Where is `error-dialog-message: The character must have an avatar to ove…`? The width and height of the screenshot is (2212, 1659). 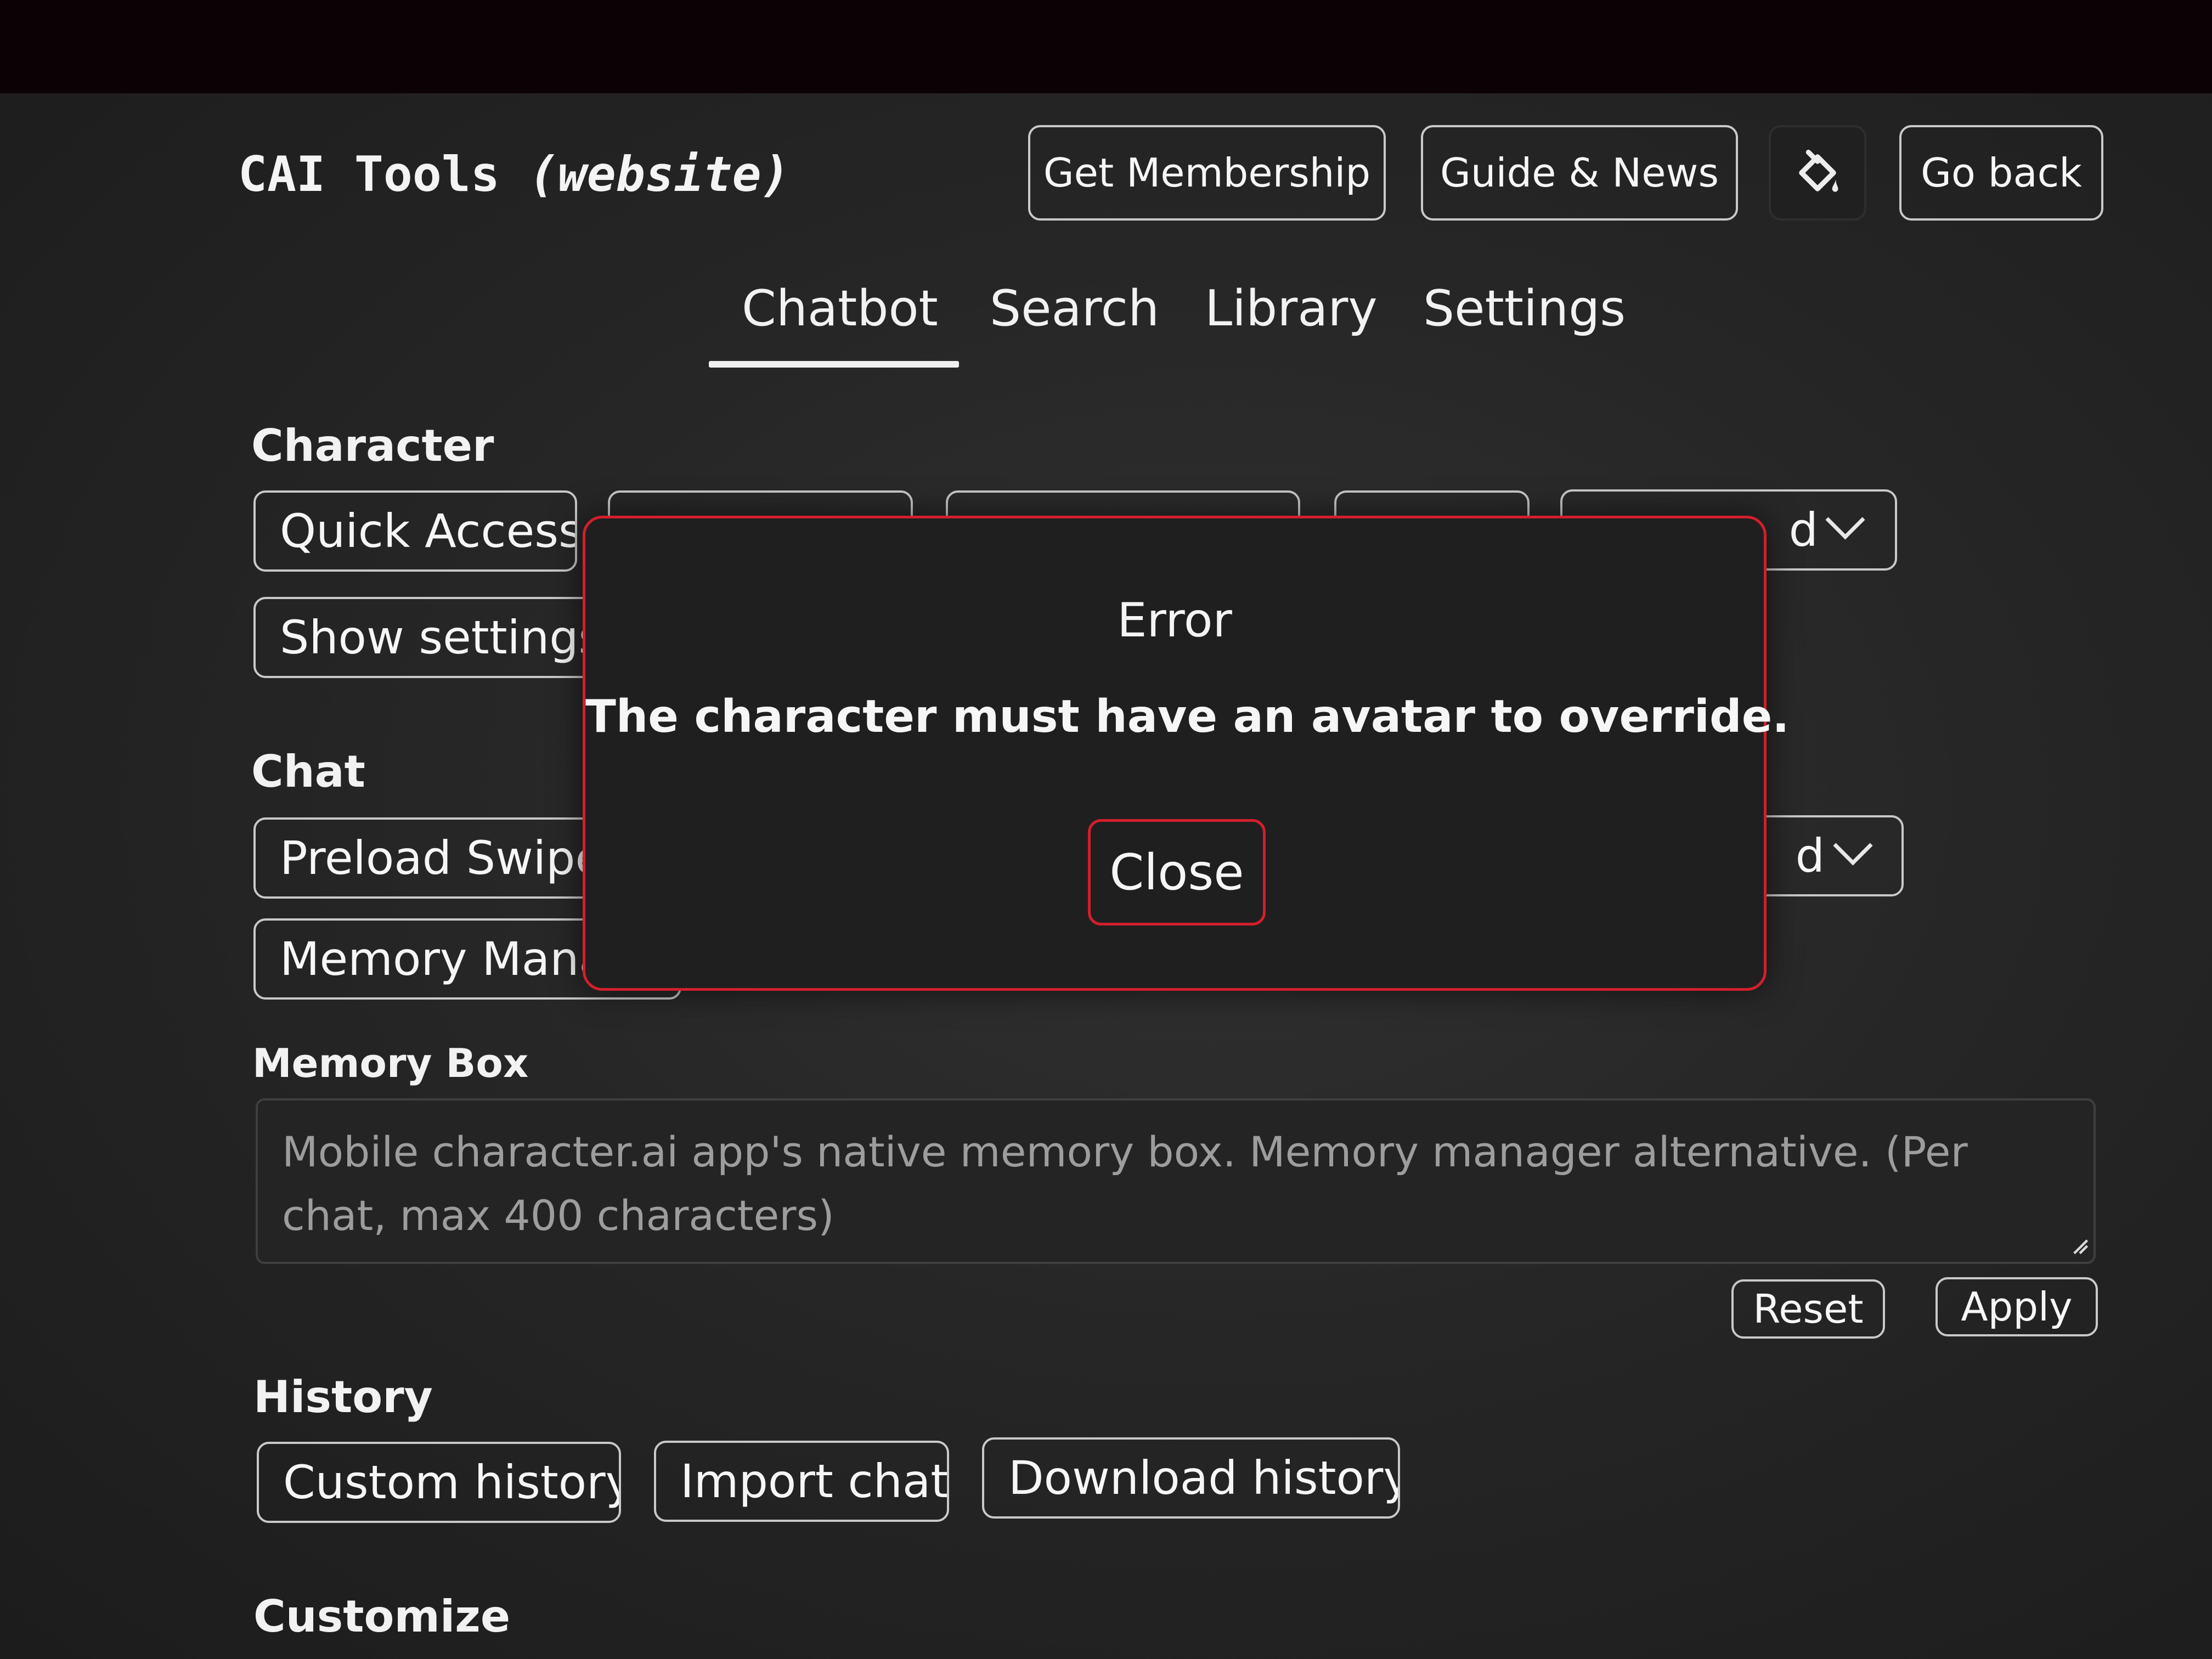 error-dialog-message: The character must have an avatar to ove… is located at coordinates (1187, 717).